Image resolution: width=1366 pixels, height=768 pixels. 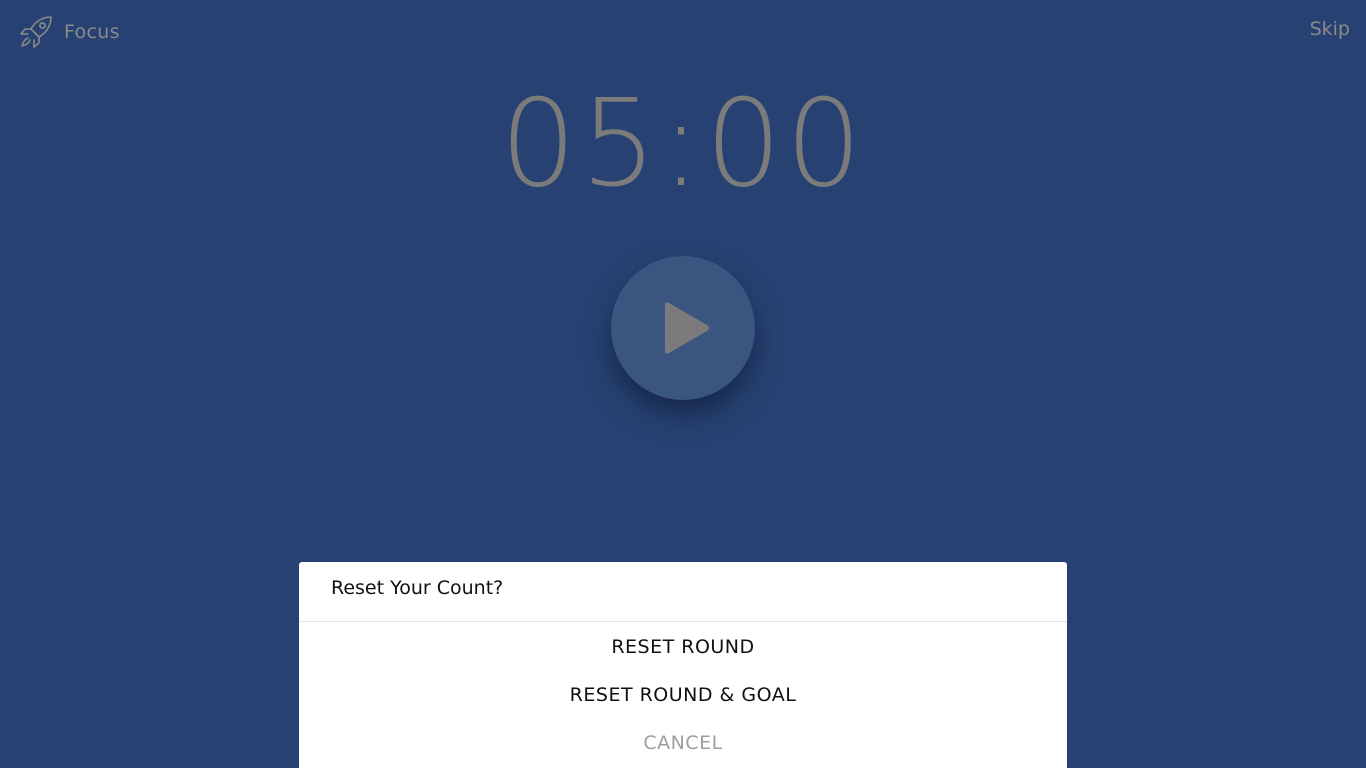 What do you see at coordinates (683, 695) in the screenshot?
I see `reset-round-and-goal-button: RESET ROUND & GOAL` at bounding box center [683, 695].